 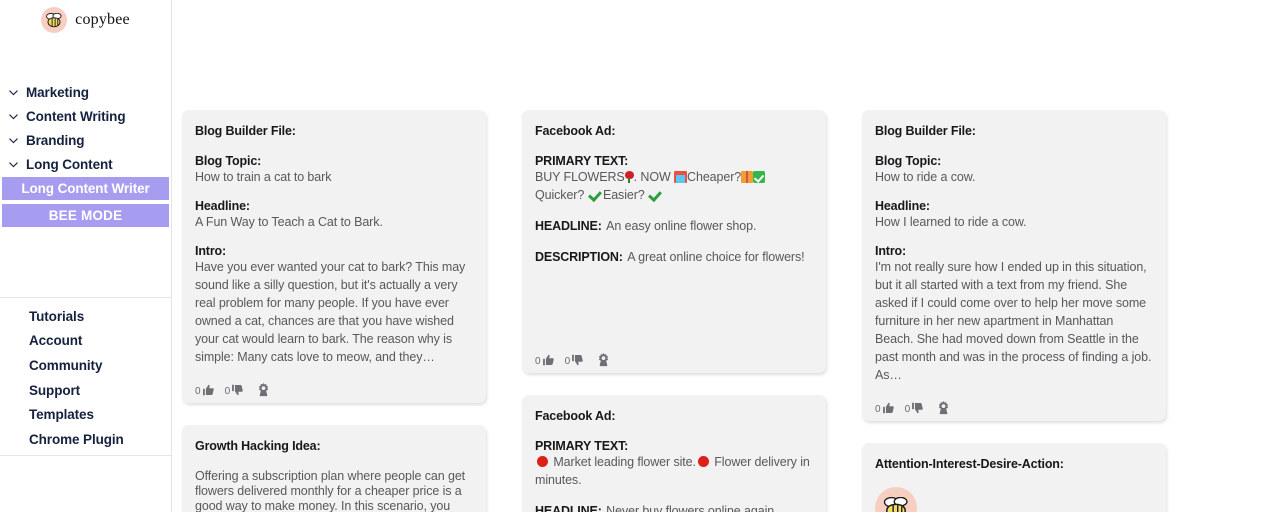 I want to click on sidebar-divider-top, so click(x=85, y=297).